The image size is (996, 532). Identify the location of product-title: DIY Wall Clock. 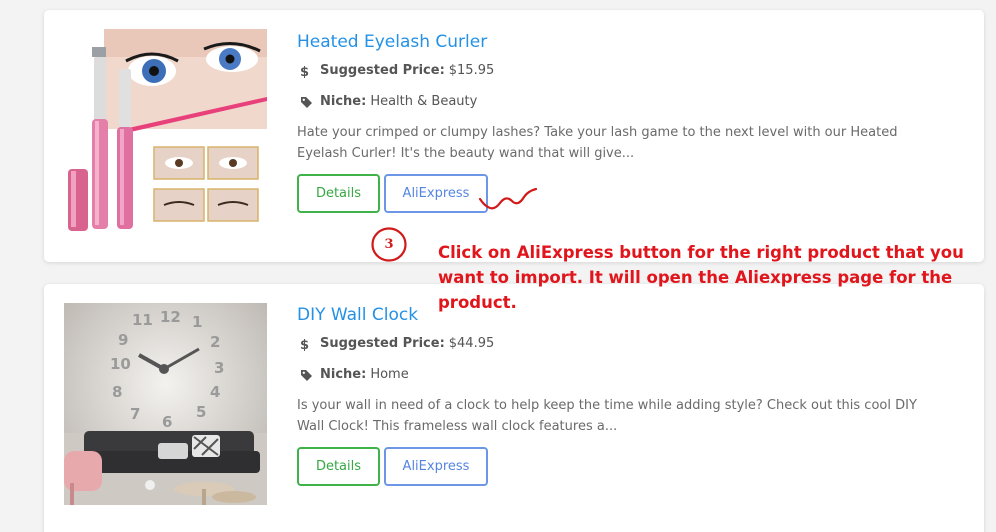
(357, 315).